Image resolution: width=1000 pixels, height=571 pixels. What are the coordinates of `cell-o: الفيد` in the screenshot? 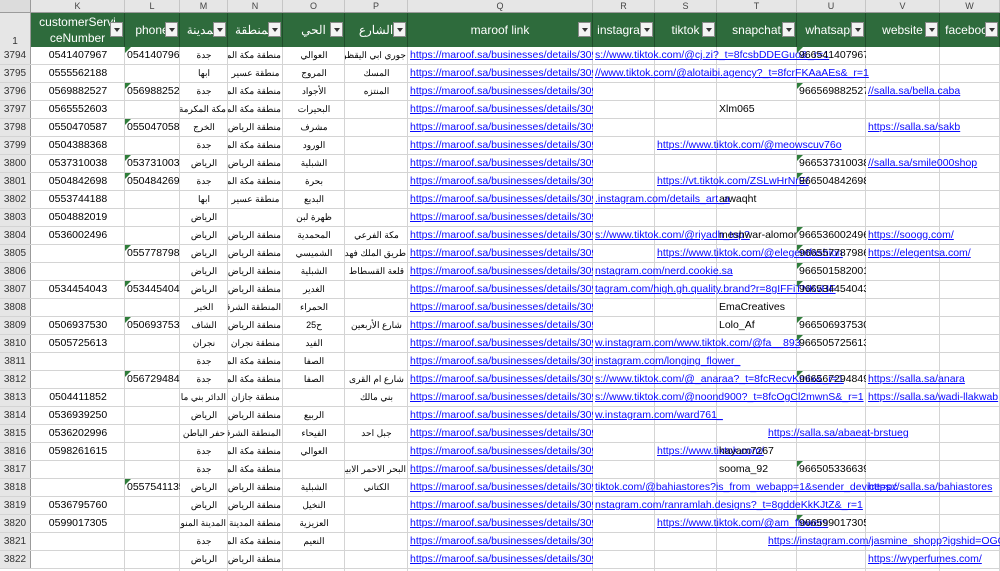 It's located at (314, 343).